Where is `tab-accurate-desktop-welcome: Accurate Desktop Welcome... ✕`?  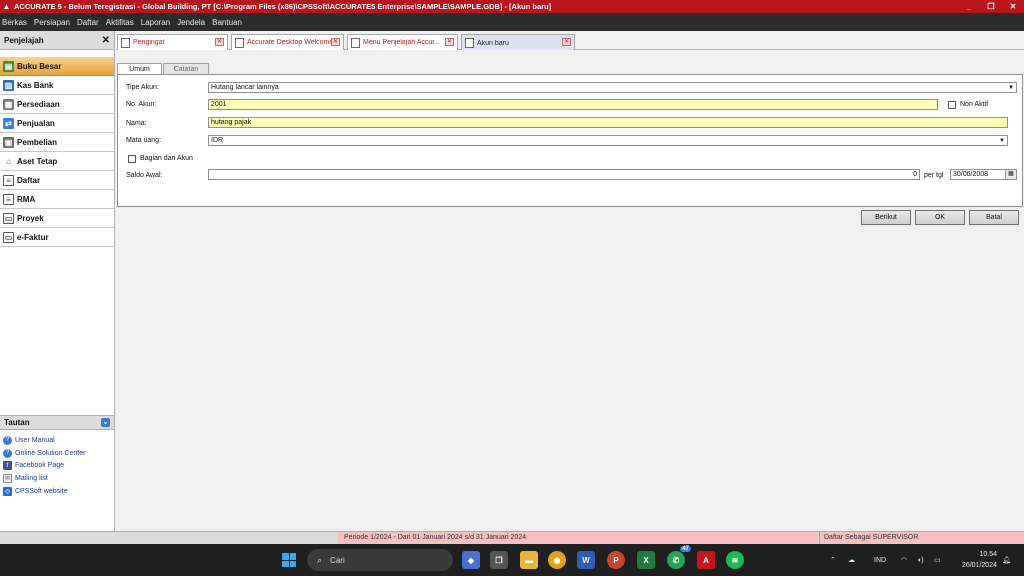 tab-accurate-desktop-welcome: Accurate Desktop Welcome... ✕ is located at coordinates (287, 42).